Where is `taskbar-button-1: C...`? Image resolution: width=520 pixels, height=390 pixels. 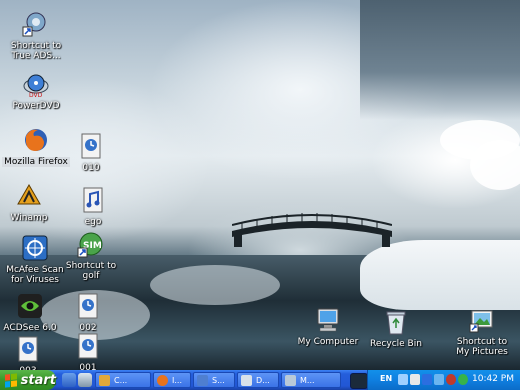
taskbar-button-1: C... is located at coordinates (123, 380).